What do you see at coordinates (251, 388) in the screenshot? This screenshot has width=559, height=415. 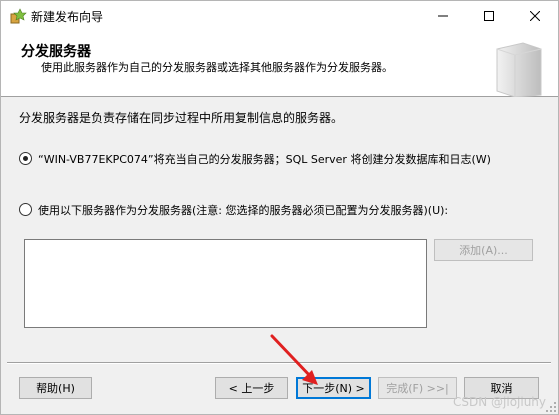 I see `back-button: < 上一步` at bounding box center [251, 388].